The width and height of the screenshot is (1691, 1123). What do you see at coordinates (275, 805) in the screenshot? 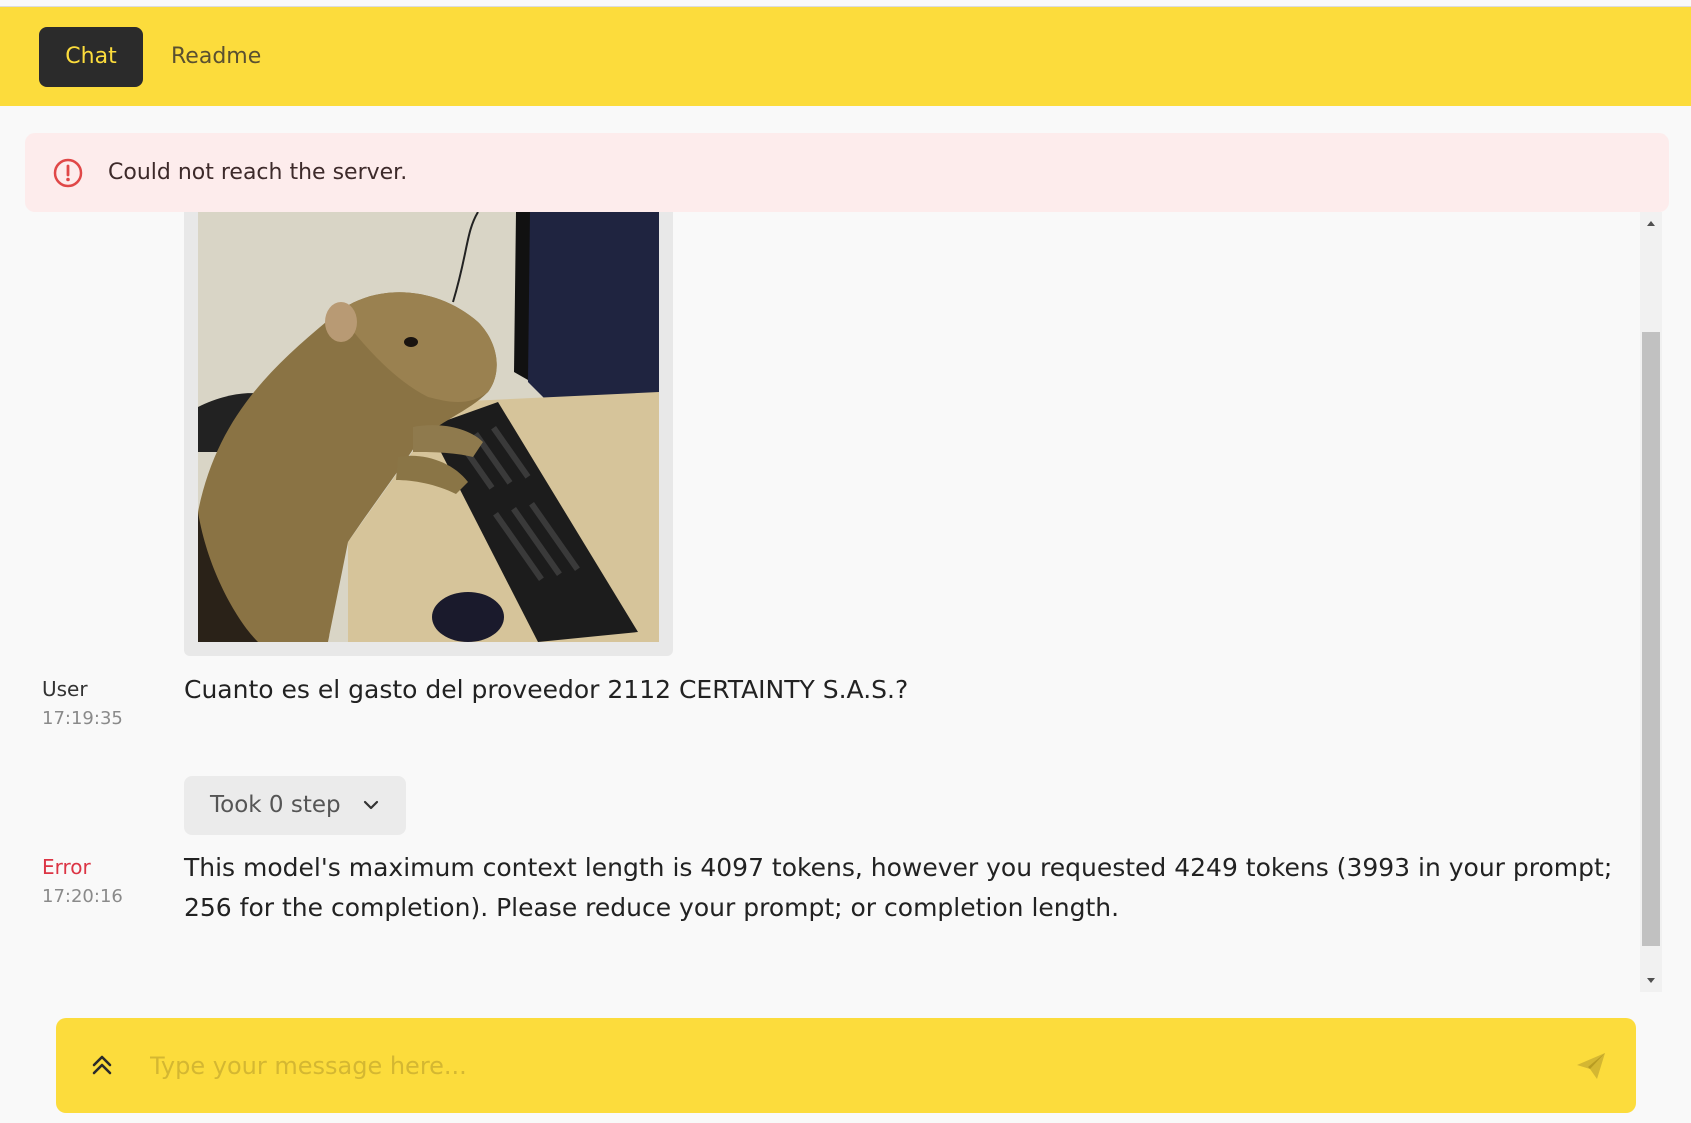
I see `steps-label: Took 0 step` at bounding box center [275, 805].